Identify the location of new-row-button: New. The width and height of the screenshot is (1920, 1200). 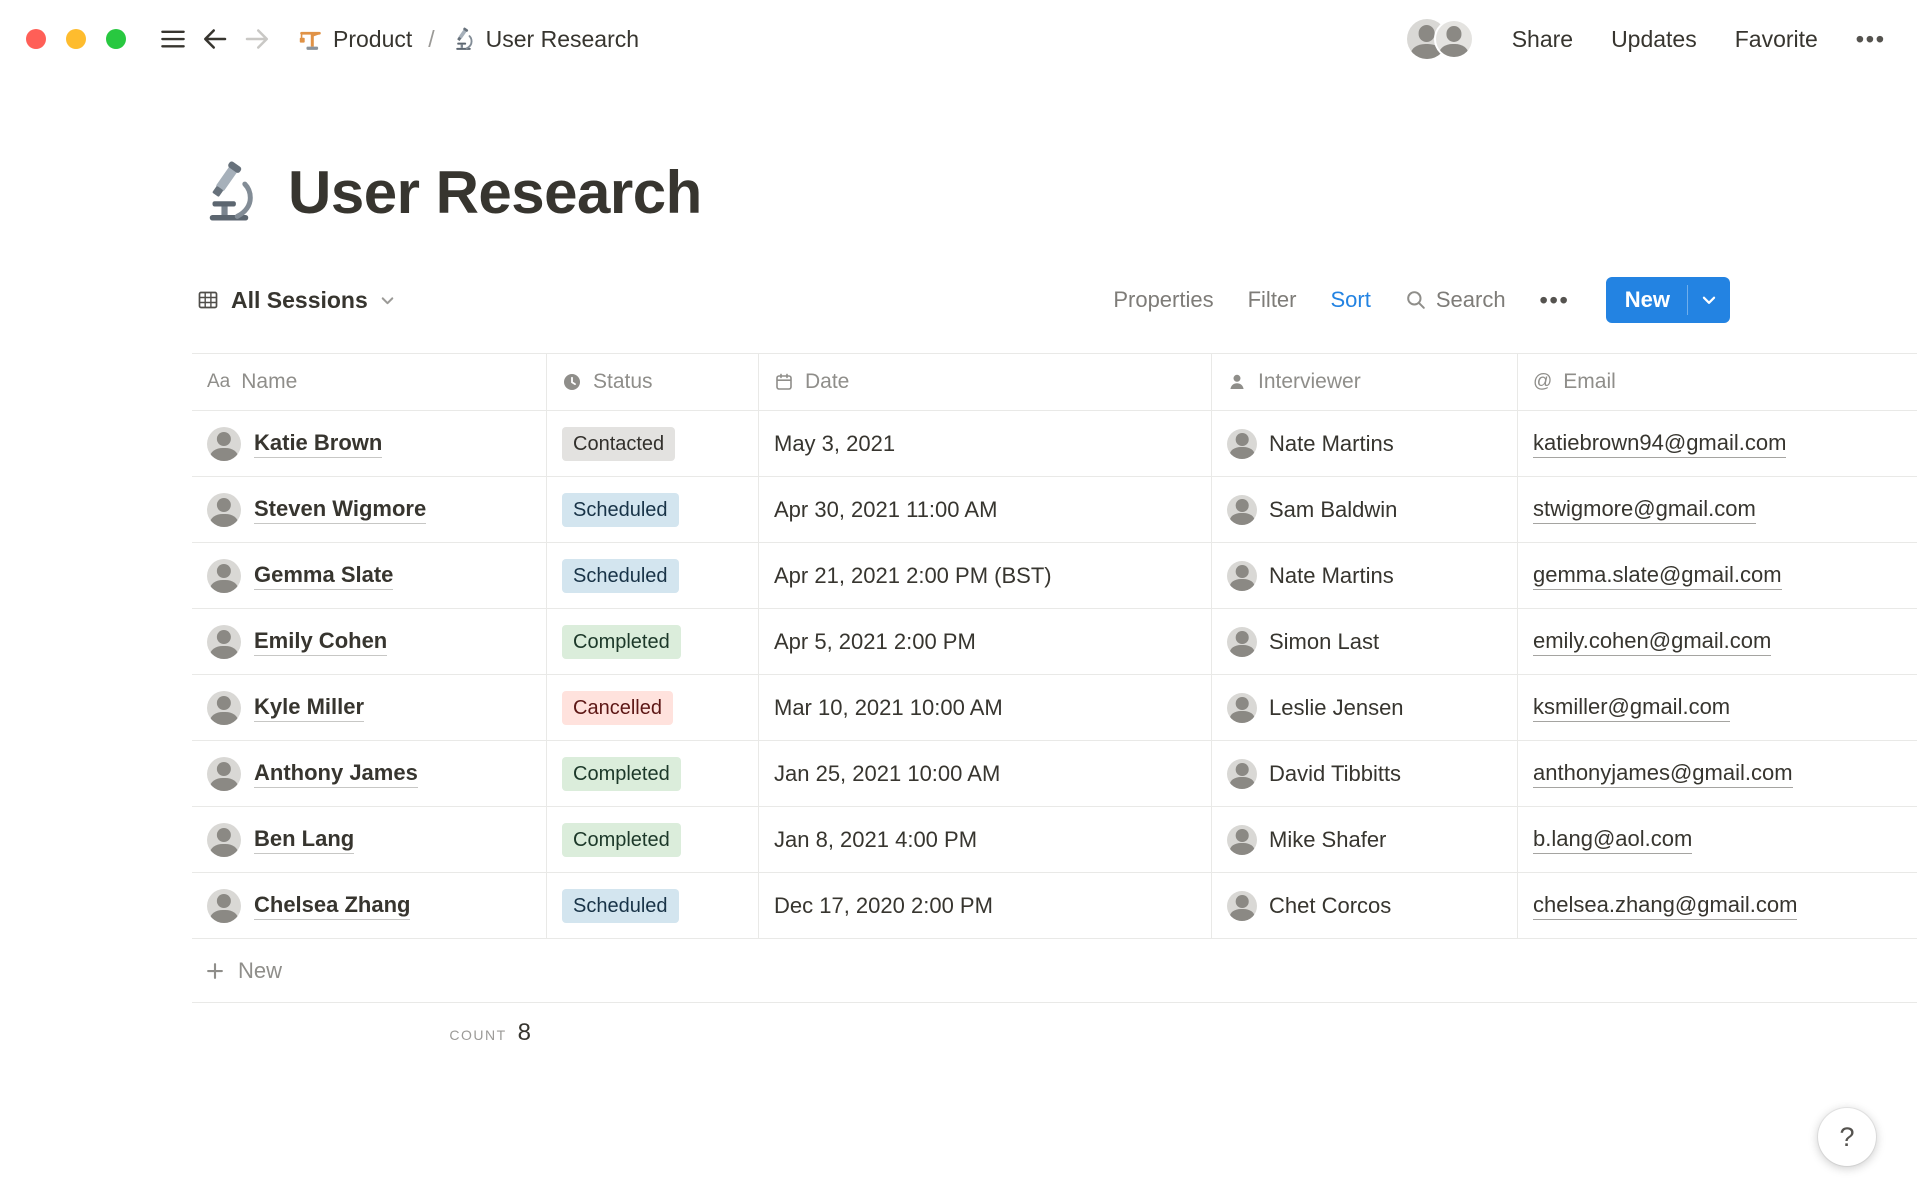
(1054, 971).